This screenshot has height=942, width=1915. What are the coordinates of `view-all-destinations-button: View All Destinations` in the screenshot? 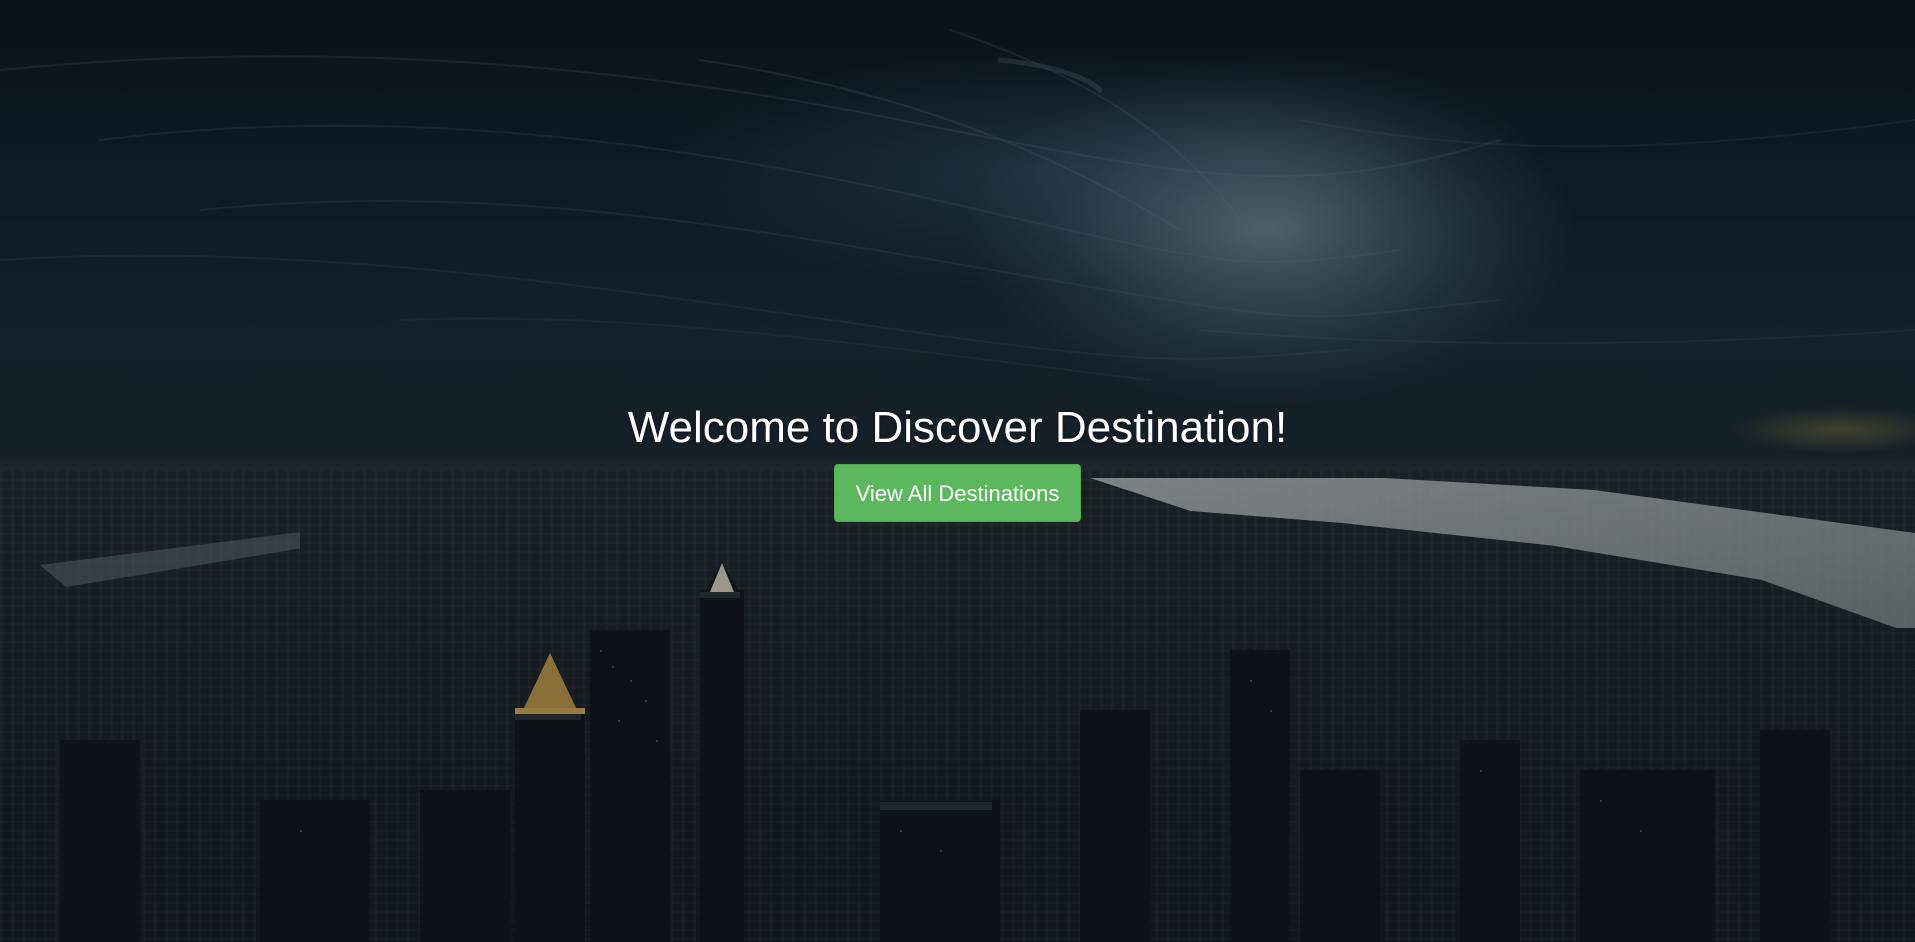 It's located at (957, 493).